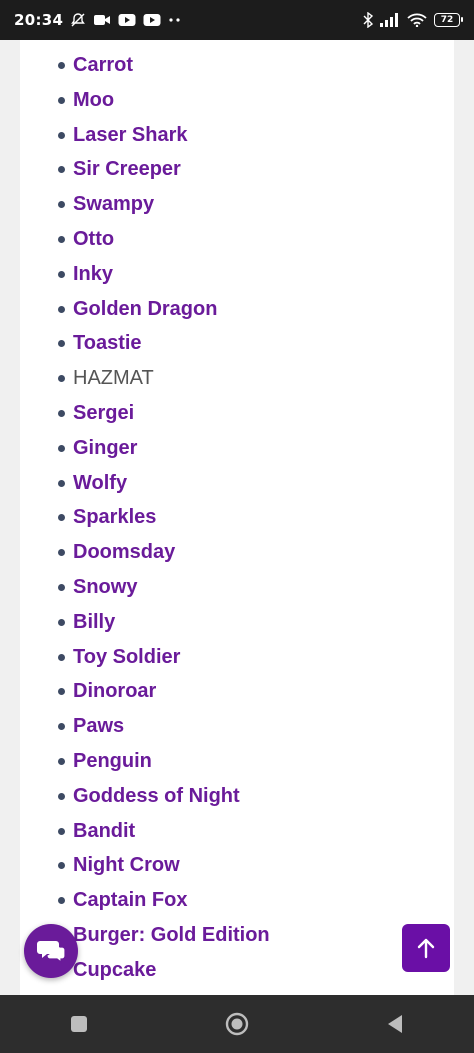 The height and width of the screenshot is (1053, 474). I want to click on name-link: Sir Creeper, so click(127, 169).